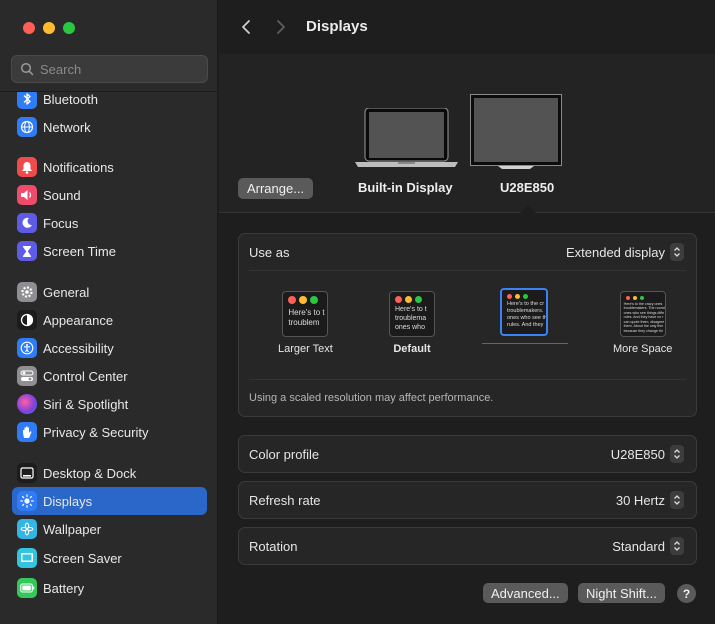 This screenshot has width=715, height=624. I want to click on flower-icon, so click(27, 529).